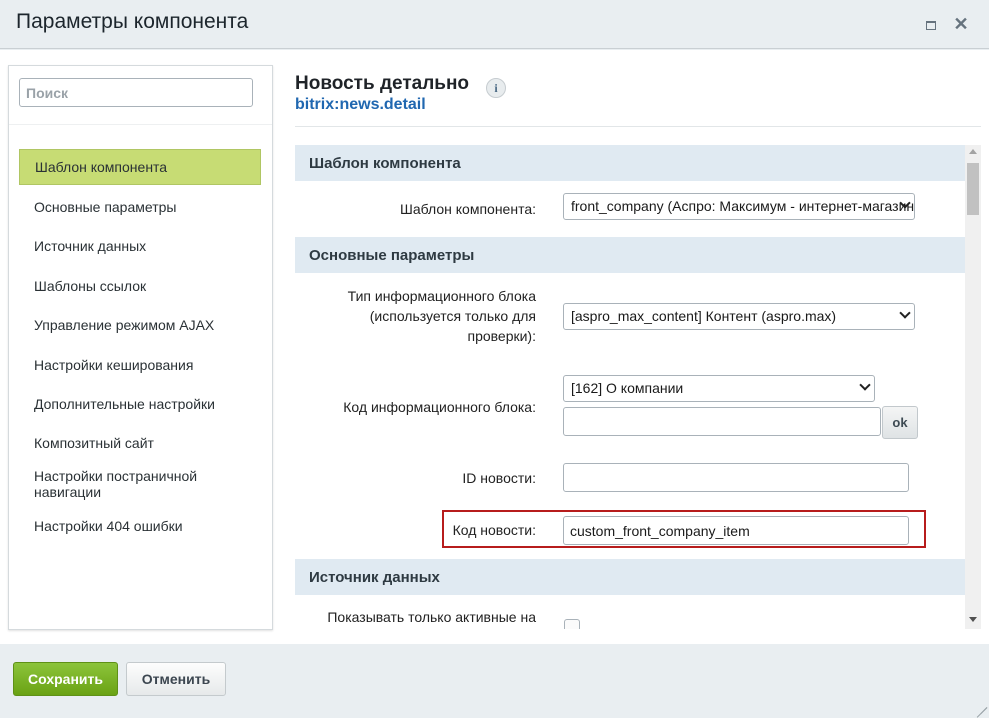  What do you see at coordinates (140, 207) in the screenshot?
I see `sidebar-item-main-params: Основные параметры` at bounding box center [140, 207].